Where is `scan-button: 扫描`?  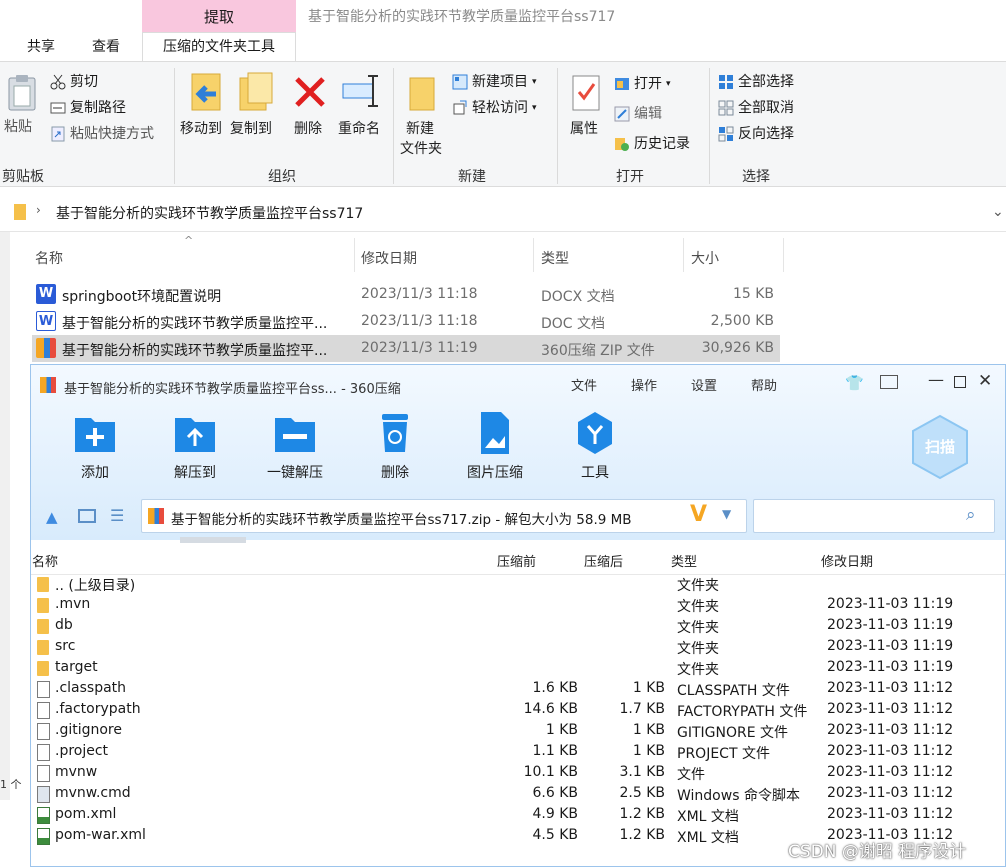 scan-button: 扫描 is located at coordinates (940, 447).